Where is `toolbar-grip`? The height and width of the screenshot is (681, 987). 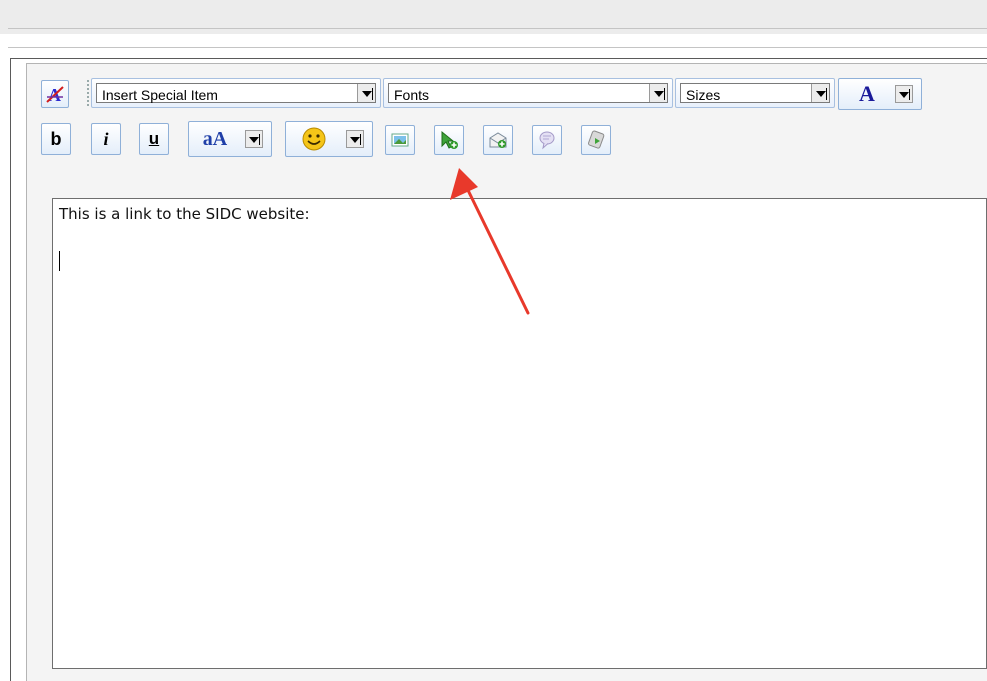 toolbar-grip is located at coordinates (88, 93).